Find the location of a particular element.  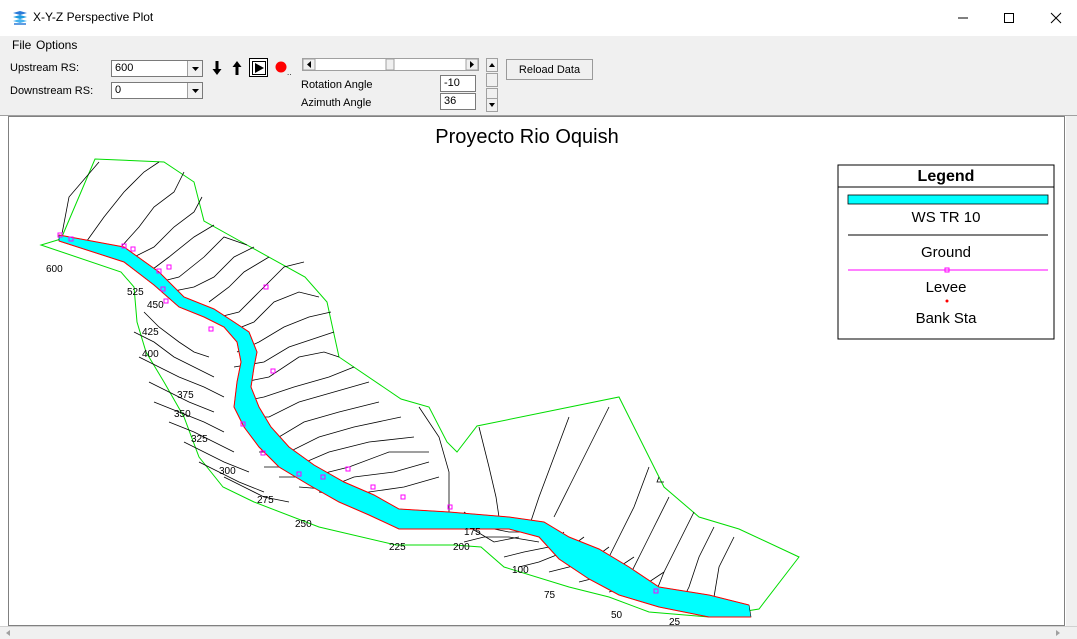

rotation-angle-input: -10 is located at coordinates (458, 83).